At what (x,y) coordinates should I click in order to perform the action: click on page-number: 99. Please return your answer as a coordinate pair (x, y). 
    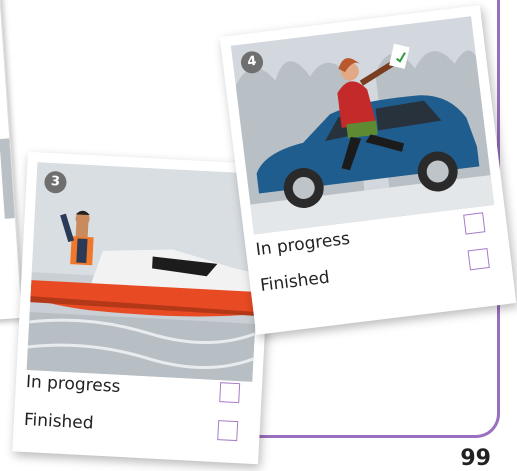
    Looking at the image, I should click on (475, 458).